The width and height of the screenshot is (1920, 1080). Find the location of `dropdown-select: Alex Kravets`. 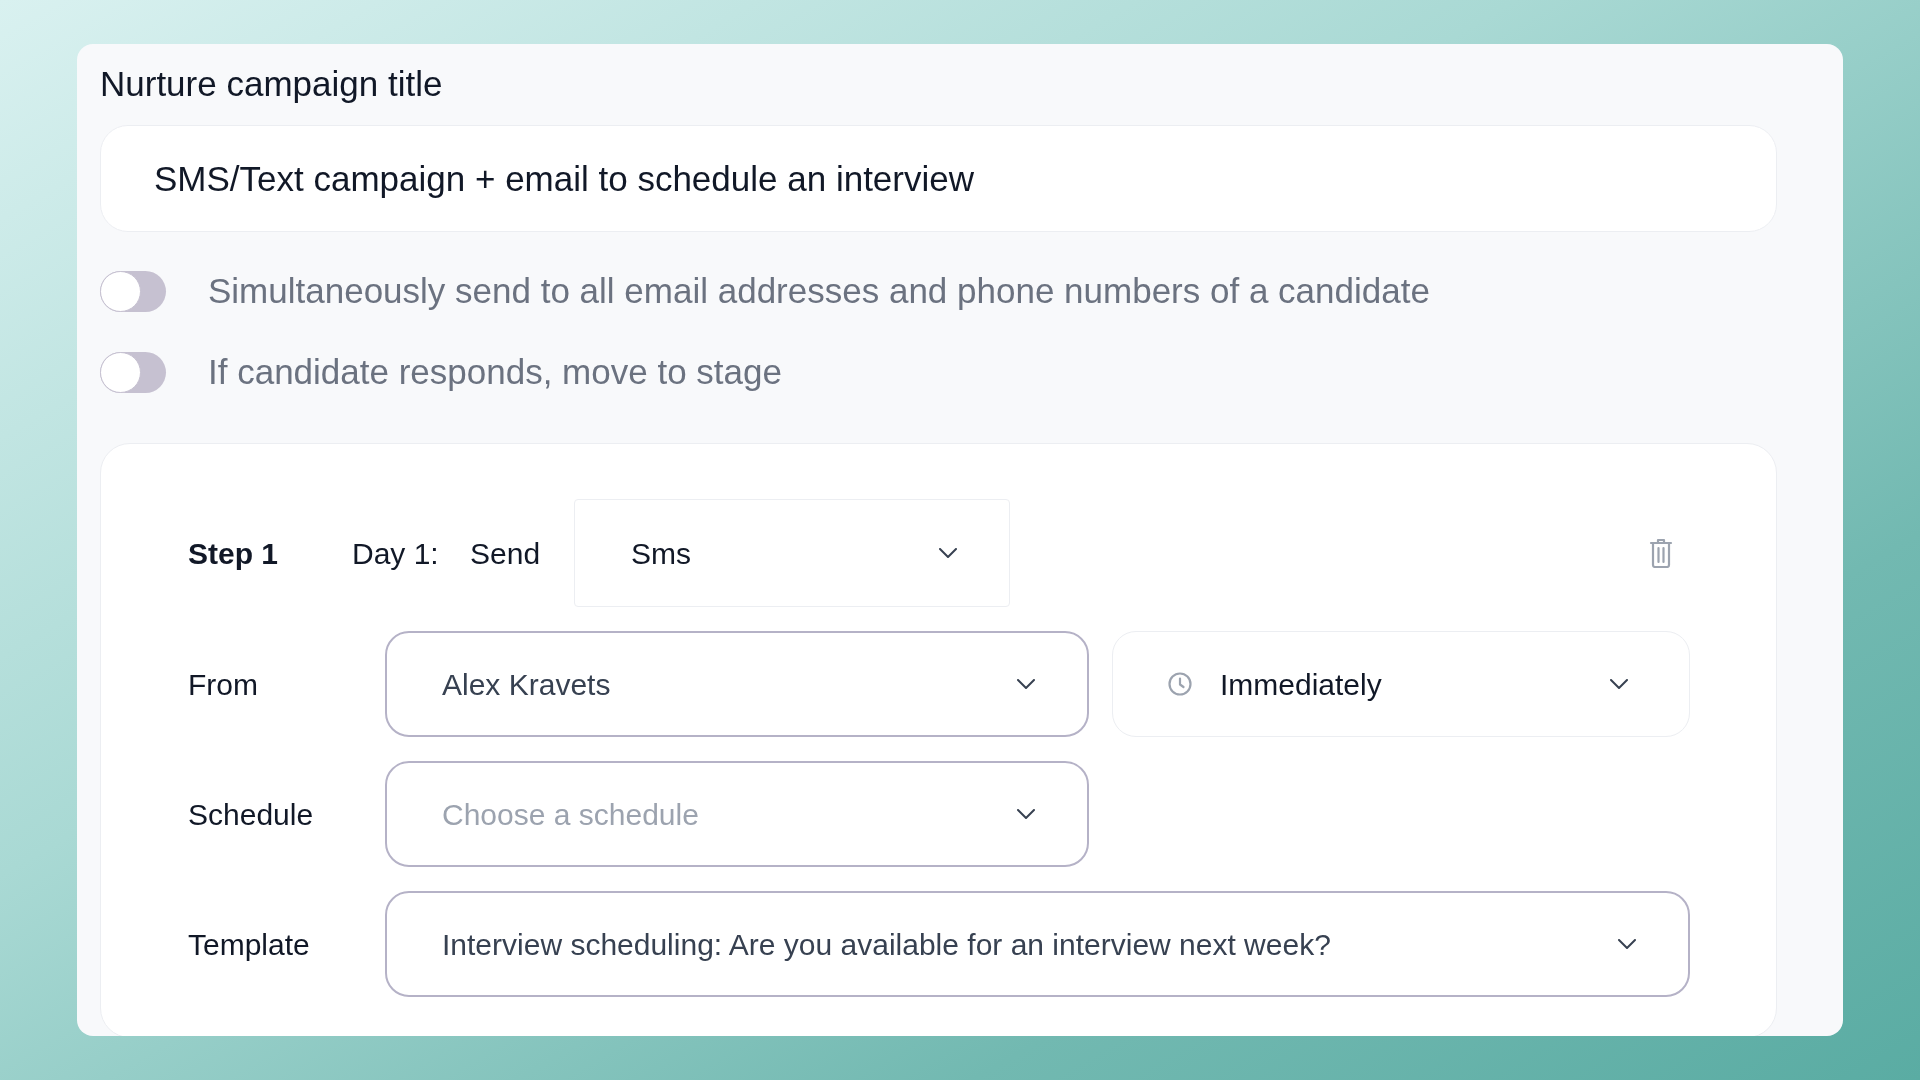

dropdown-select: Alex Kravets is located at coordinates (737, 684).